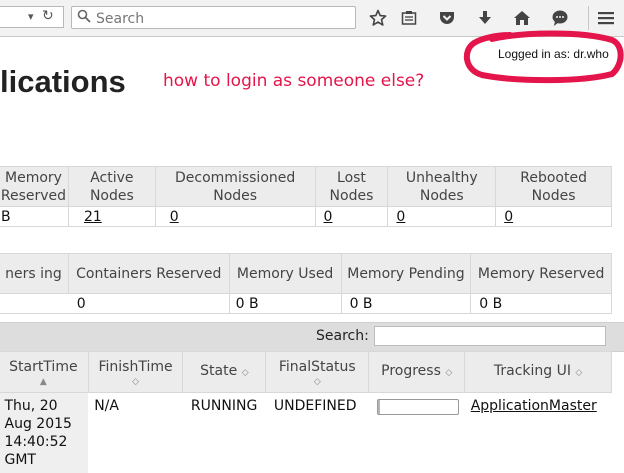  I want to click on state-cell: RUNNING, so click(224, 433).